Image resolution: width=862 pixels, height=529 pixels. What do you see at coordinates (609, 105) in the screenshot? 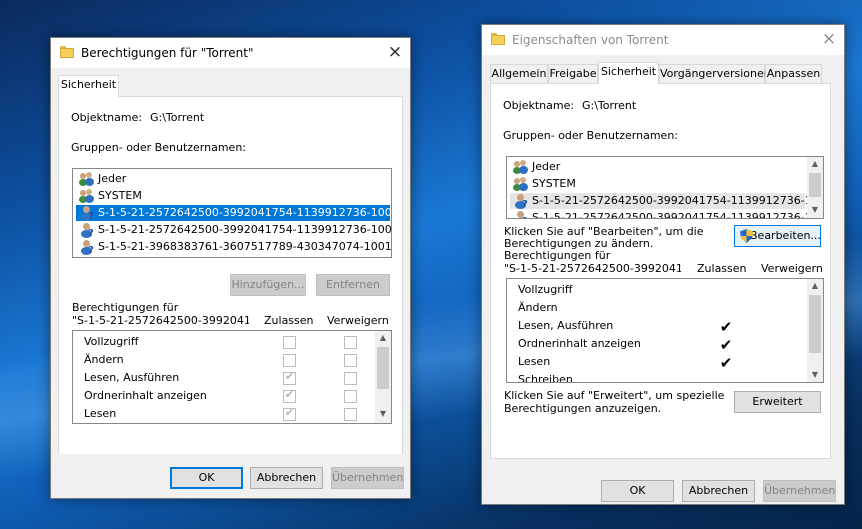
I see `object-name-value: G:\Torrent` at bounding box center [609, 105].